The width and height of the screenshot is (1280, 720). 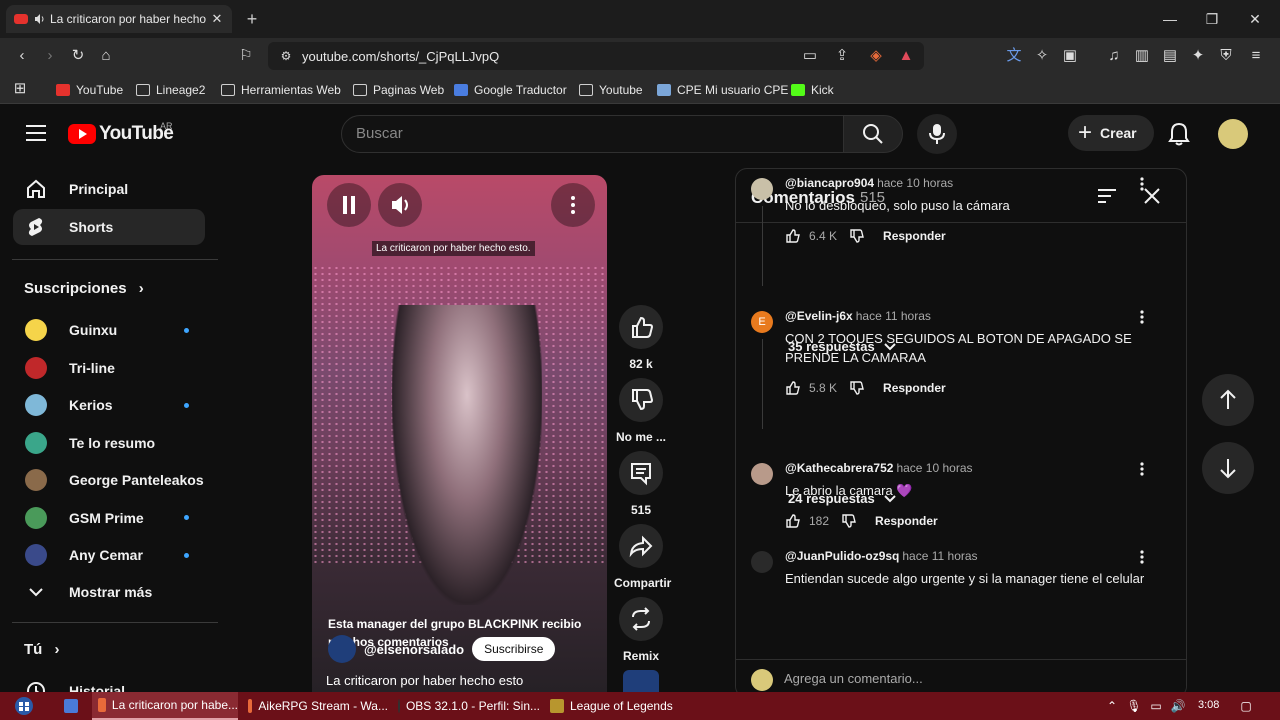 What do you see at coordinates (906, 56) in the screenshot?
I see `brave-rewards-icon: ▲` at bounding box center [906, 56].